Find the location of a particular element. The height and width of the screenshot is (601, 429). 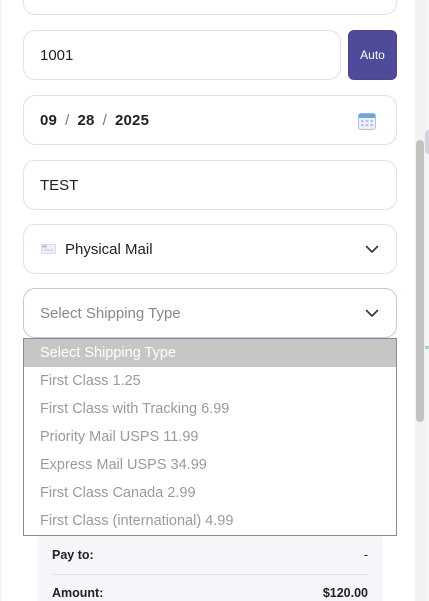

amount-value: $120.00 is located at coordinates (345, 593).